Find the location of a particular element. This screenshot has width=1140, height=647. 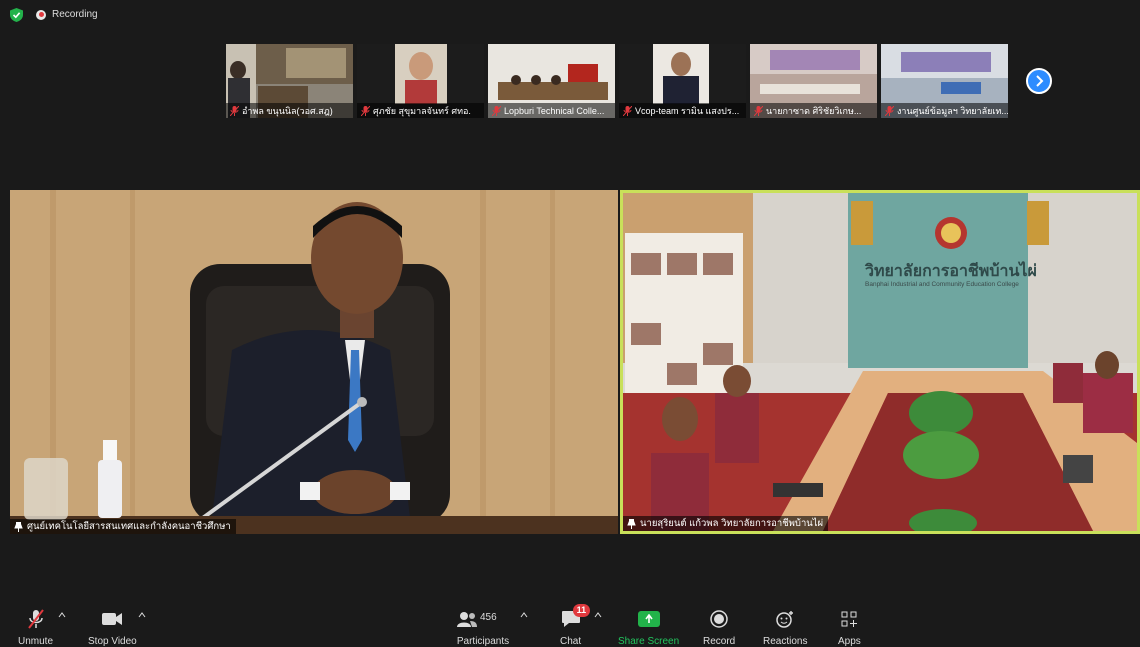

participants-count: 456 is located at coordinates (488, 617).